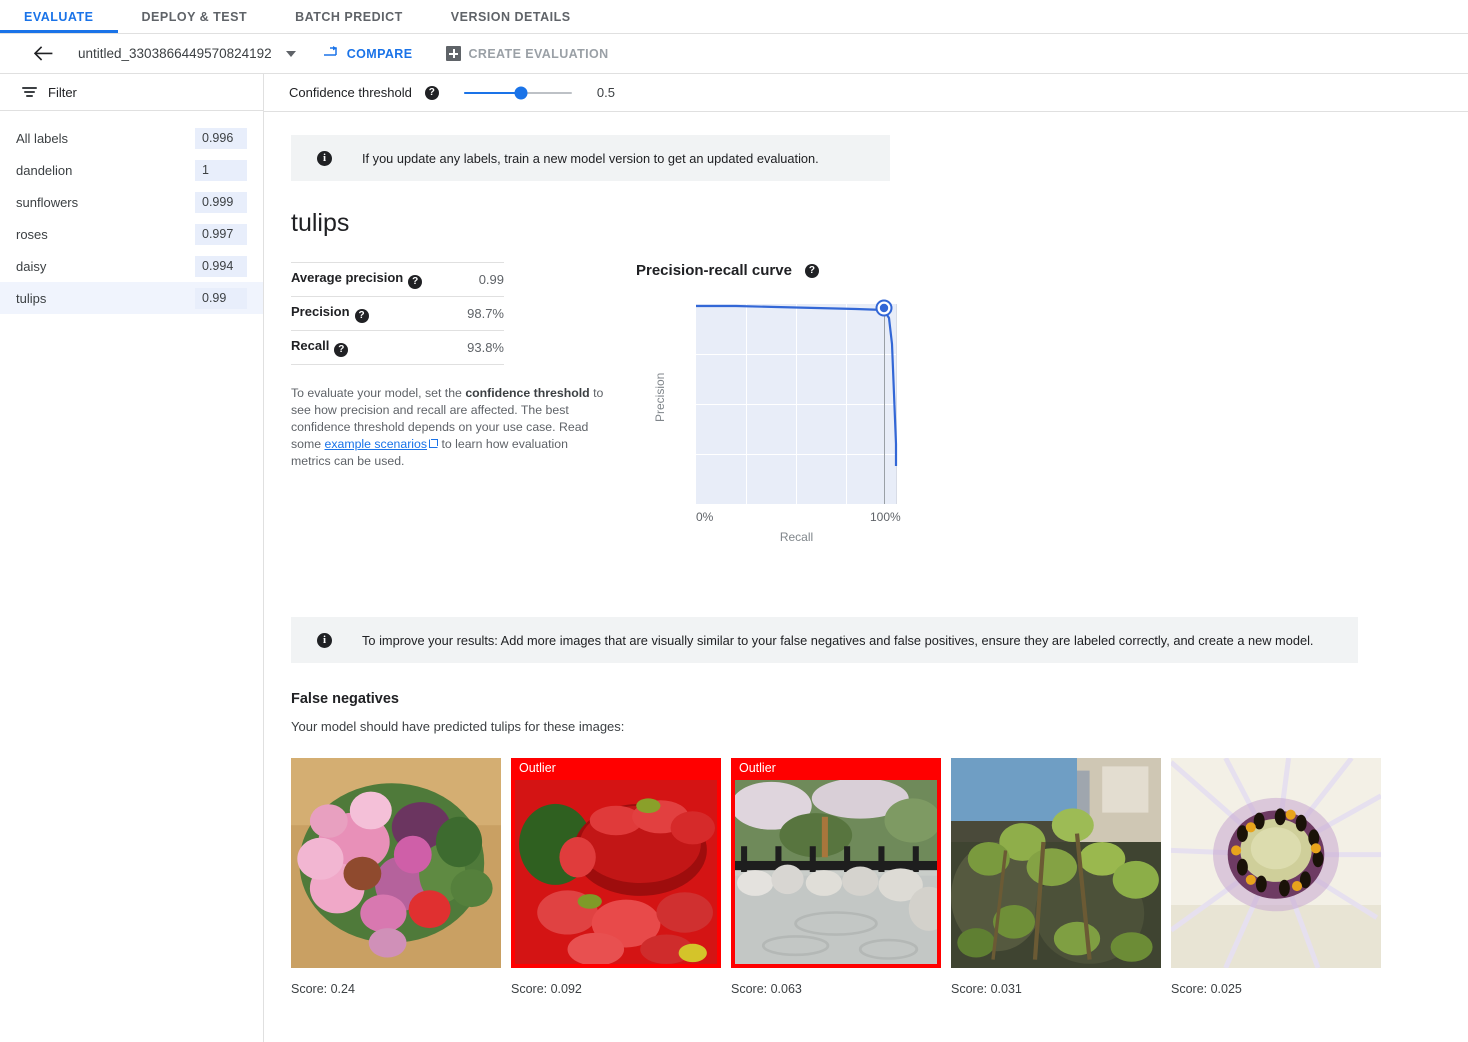  I want to click on list-item: Score: 0.025, so click(1276, 877).